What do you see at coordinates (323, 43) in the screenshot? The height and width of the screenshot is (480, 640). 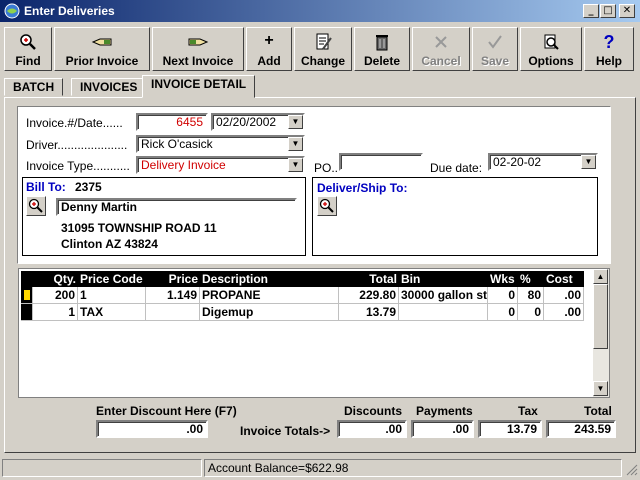 I see `edit-document-icon` at bounding box center [323, 43].